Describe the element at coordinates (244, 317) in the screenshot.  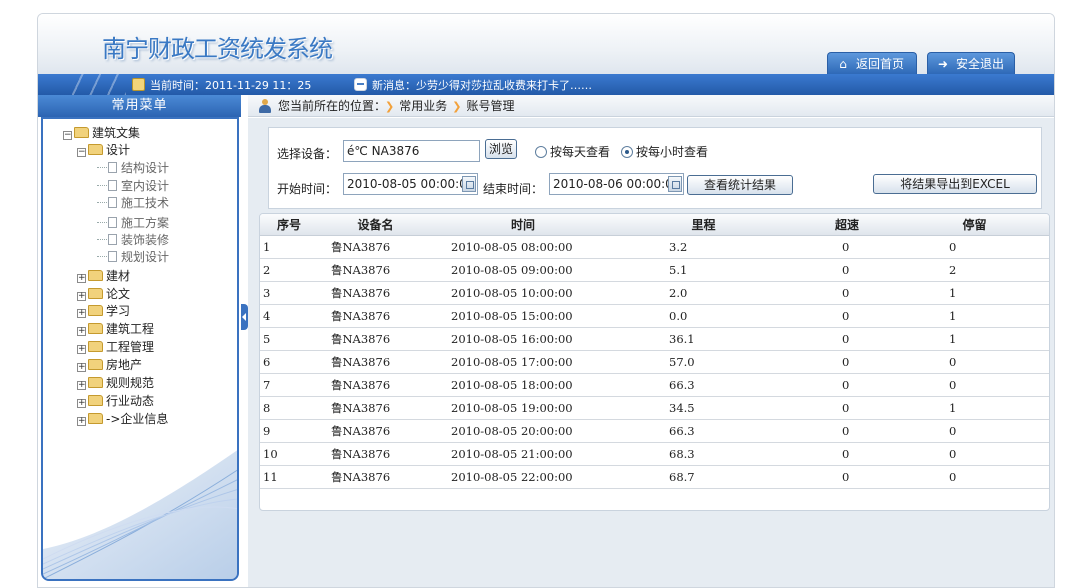
I see `sidebar-collapse-handle` at that location.